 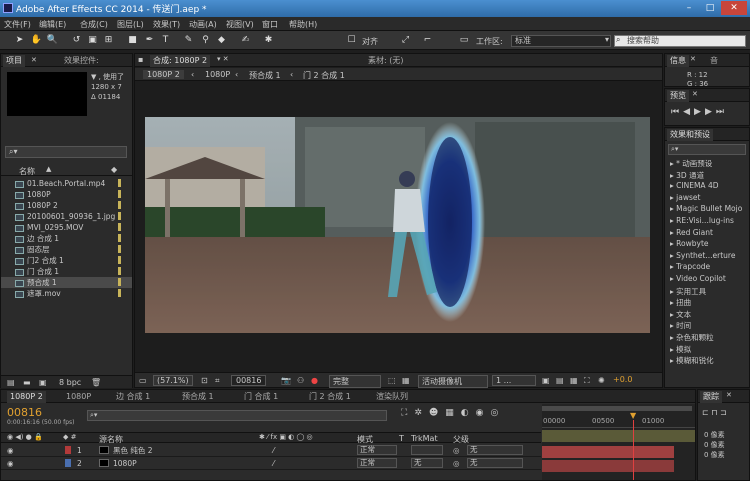 I want to click on effects-category: ▸ 模糊和锐化, so click(x=692, y=360).